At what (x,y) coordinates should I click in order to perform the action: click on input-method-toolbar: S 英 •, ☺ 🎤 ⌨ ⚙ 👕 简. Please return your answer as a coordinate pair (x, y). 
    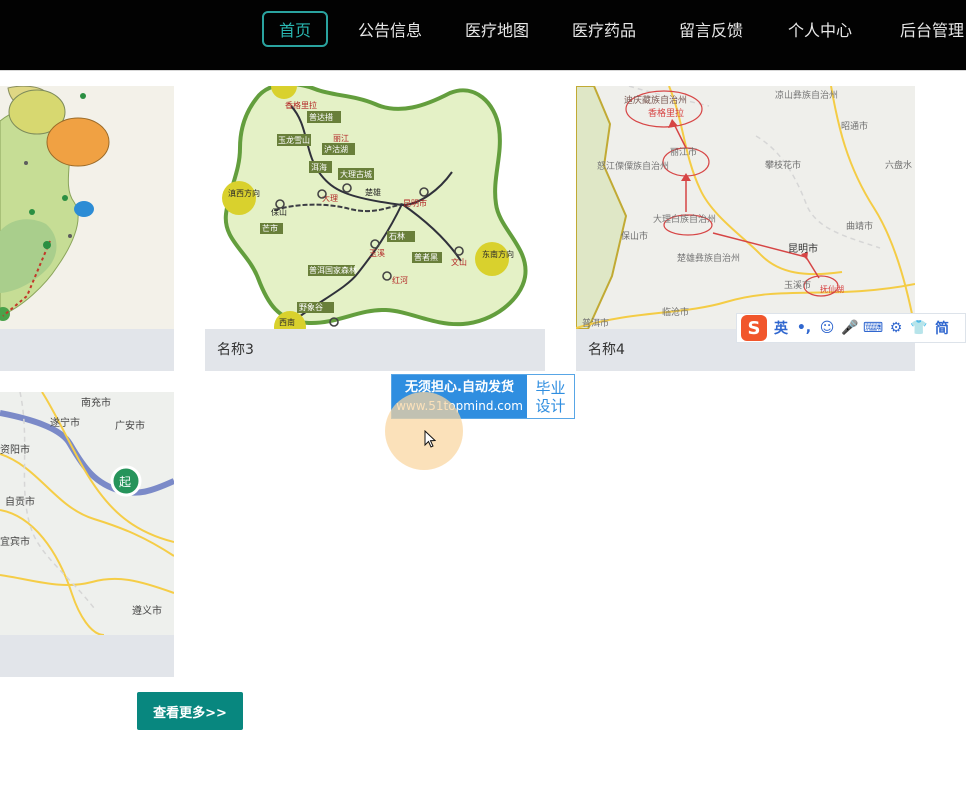
    Looking at the image, I should click on (851, 328).